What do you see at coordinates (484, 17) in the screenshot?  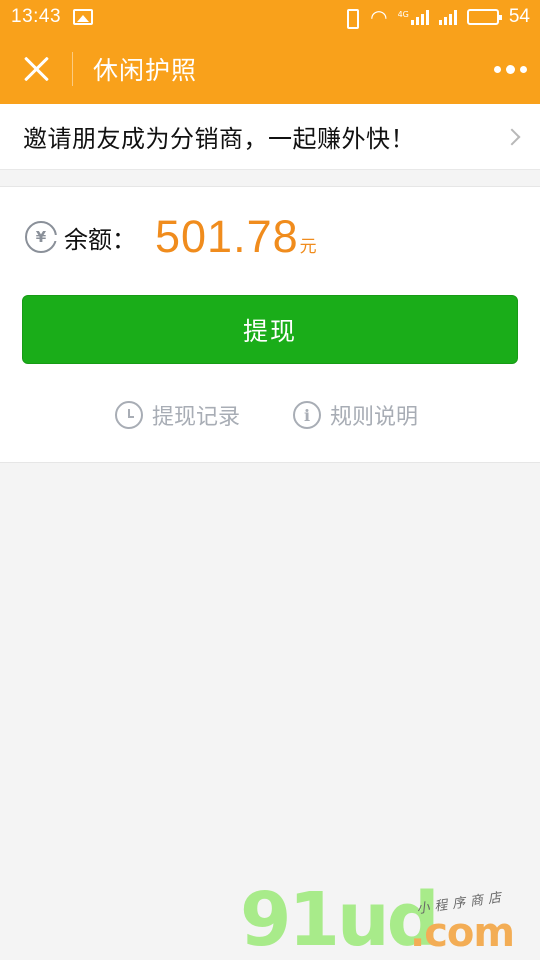 I see `battery-icon` at bounding box center [484, 17].